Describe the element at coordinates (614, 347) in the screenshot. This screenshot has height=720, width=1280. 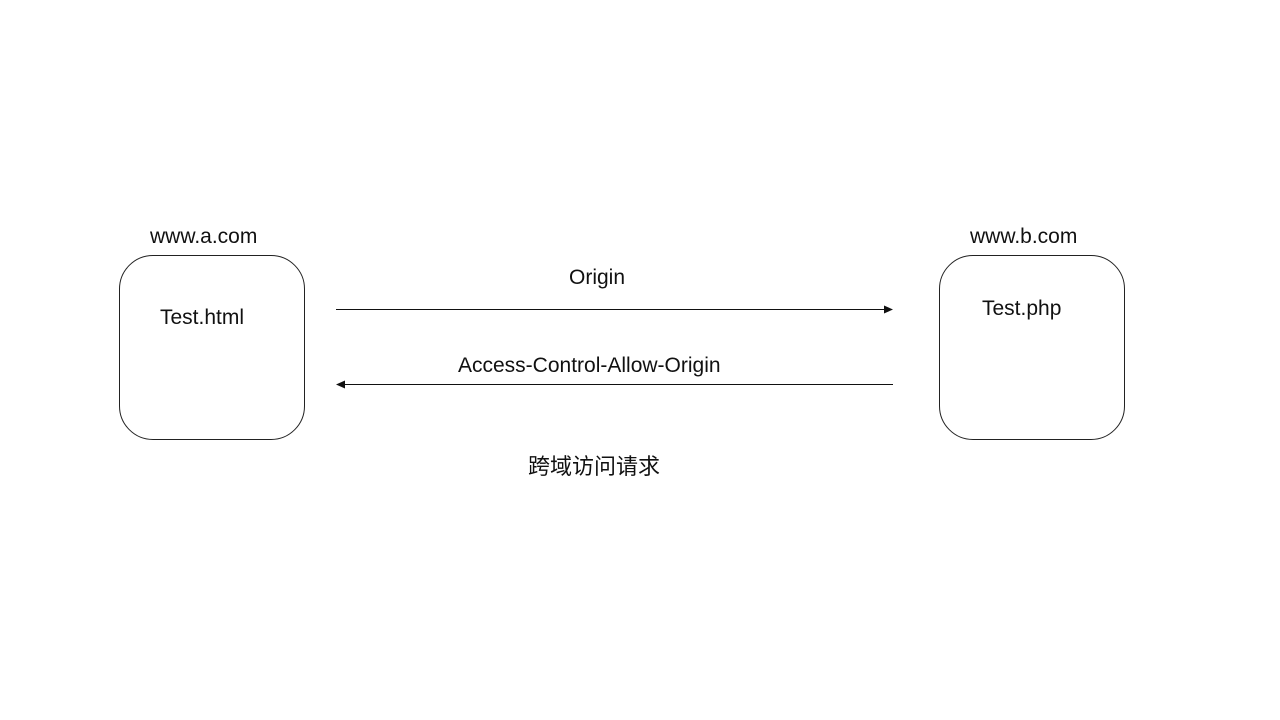
I see `arrows-layer` at that location.